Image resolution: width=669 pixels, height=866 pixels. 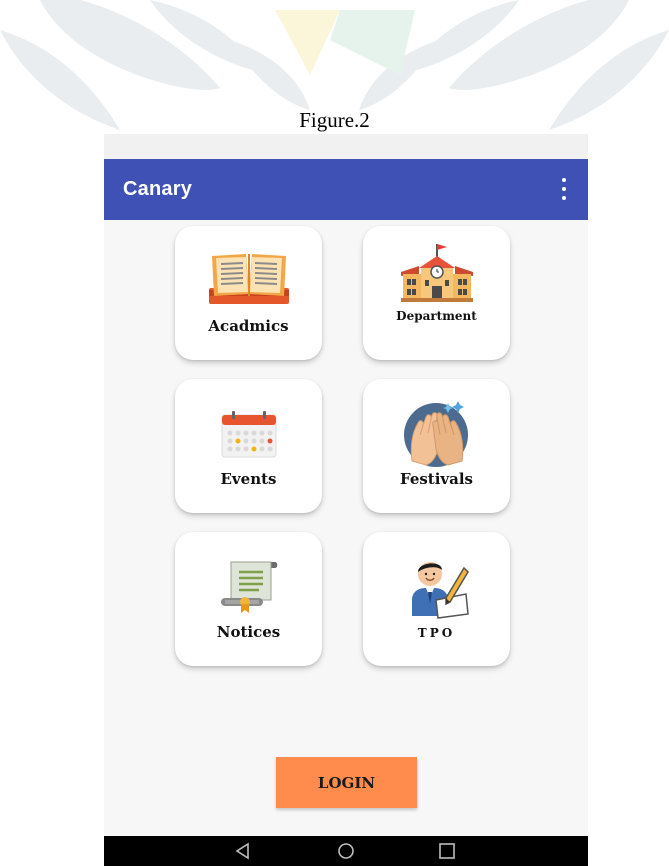 What do you see at coordinates (447, 851) in the screenshot?
I see `recents-square-icon` at bounding box center [447, 851].